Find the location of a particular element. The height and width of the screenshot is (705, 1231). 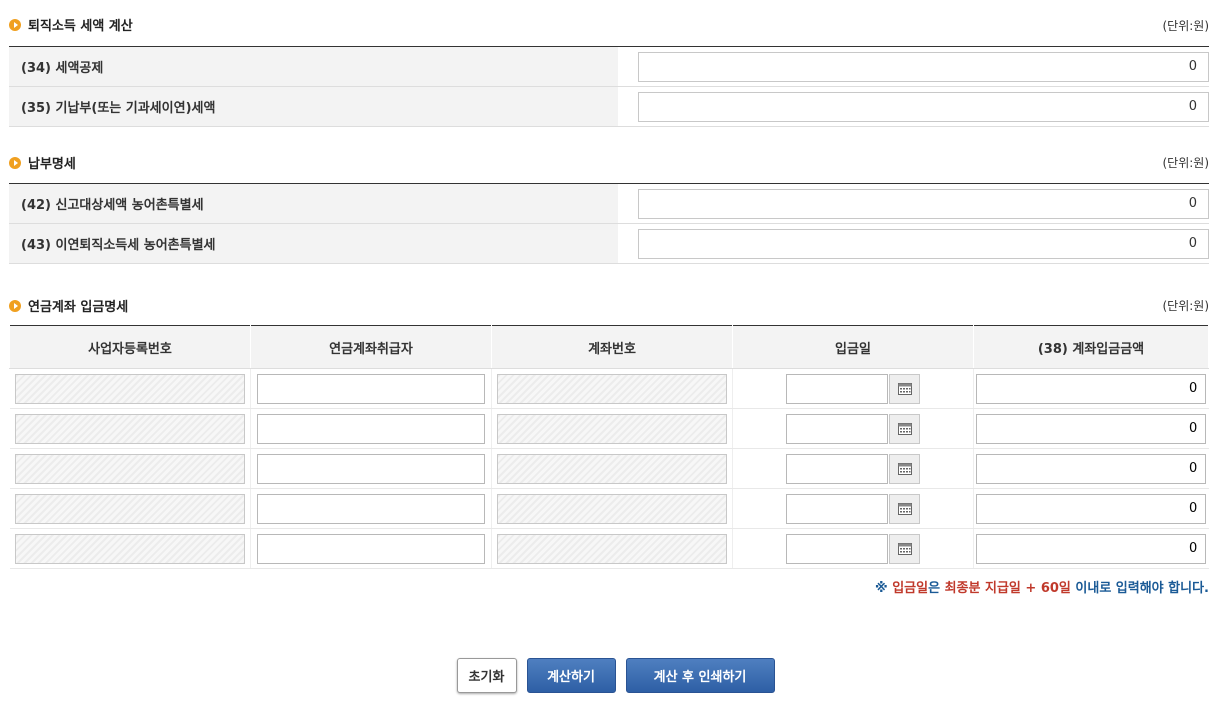

note-segment: 은 is located at coordinates (936, 588).